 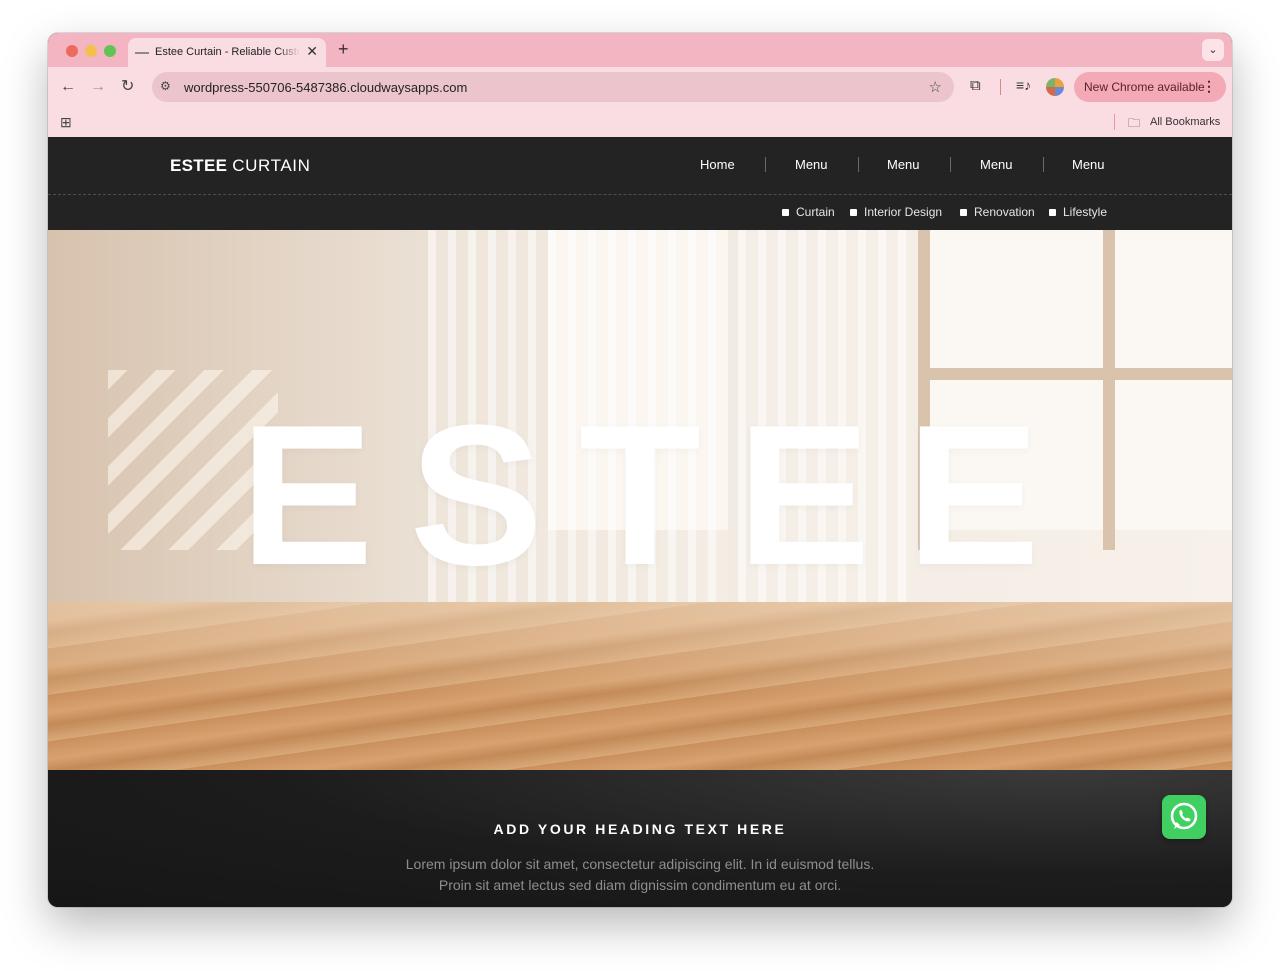 I want to click on subnav-curtain: Curtain, so click(x=808, y=212).